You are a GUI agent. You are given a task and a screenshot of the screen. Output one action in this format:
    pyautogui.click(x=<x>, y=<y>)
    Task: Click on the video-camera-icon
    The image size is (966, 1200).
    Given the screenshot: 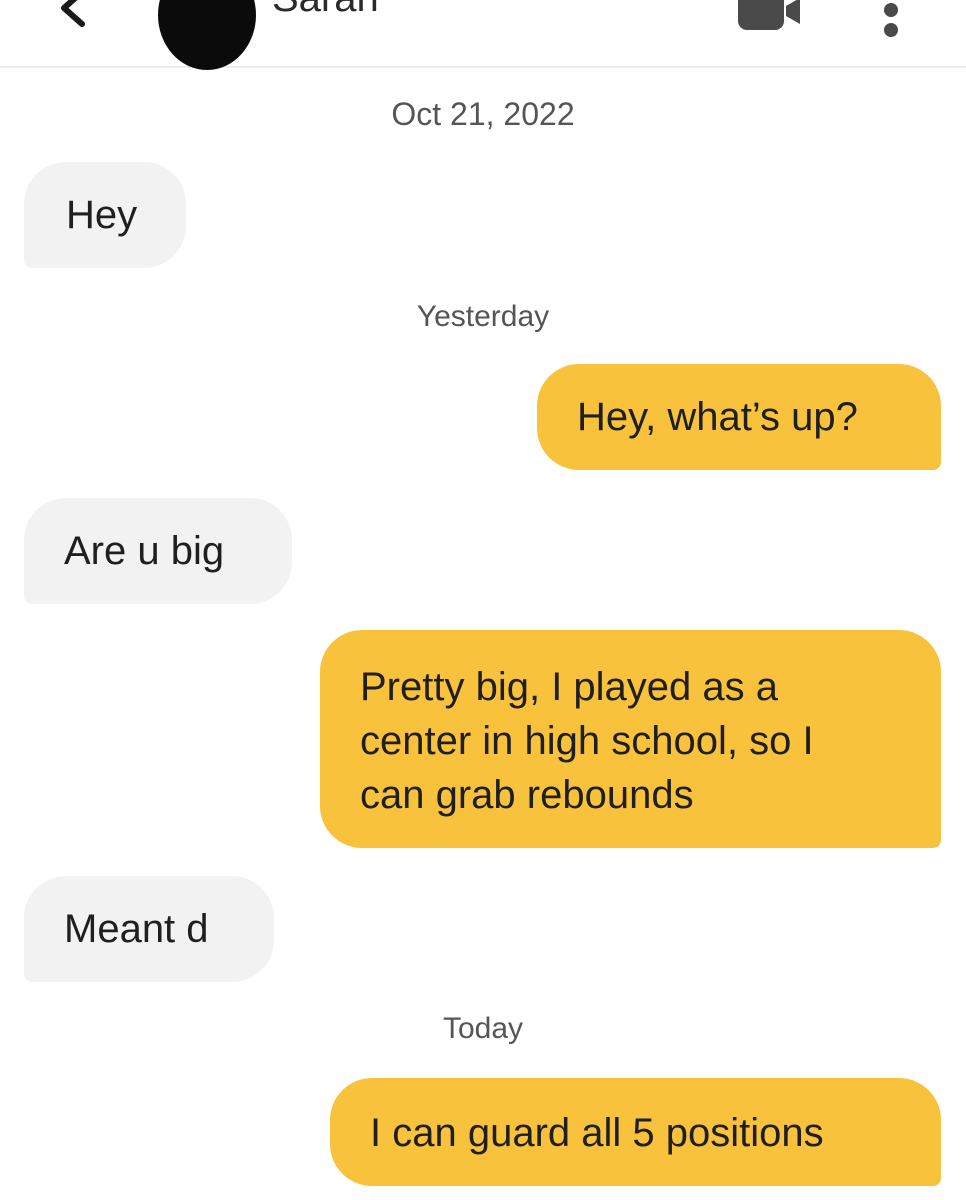 What is the action you would take?
    pyautogui.click(x=769, y=15)
    